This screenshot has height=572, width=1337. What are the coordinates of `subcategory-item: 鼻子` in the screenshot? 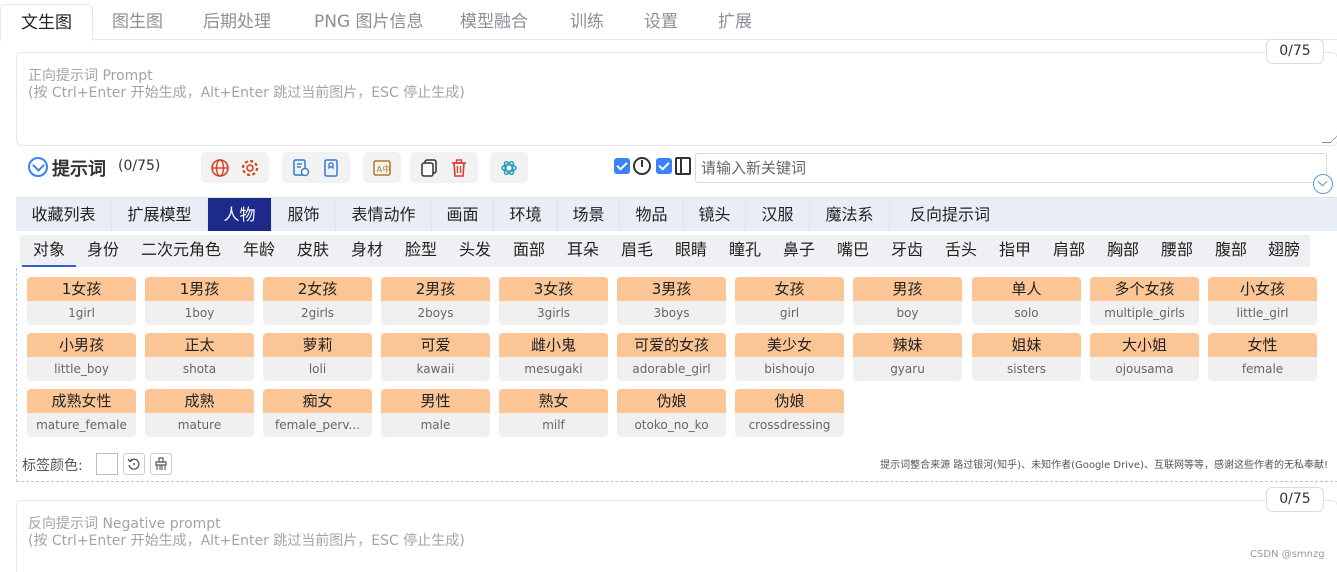 It's located at (799, 251).